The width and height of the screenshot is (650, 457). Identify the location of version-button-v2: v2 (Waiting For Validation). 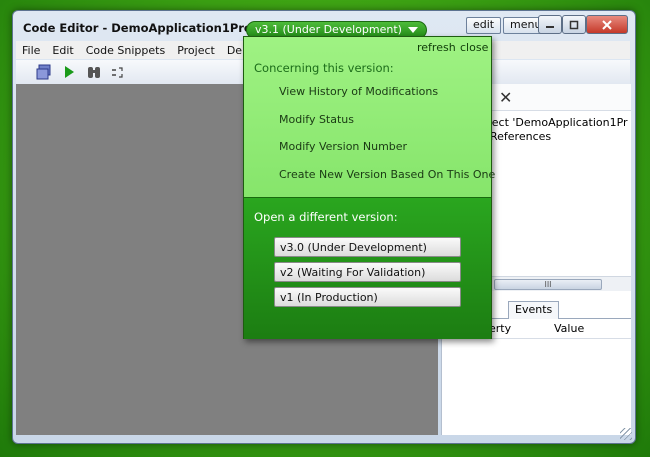
(367, 272).